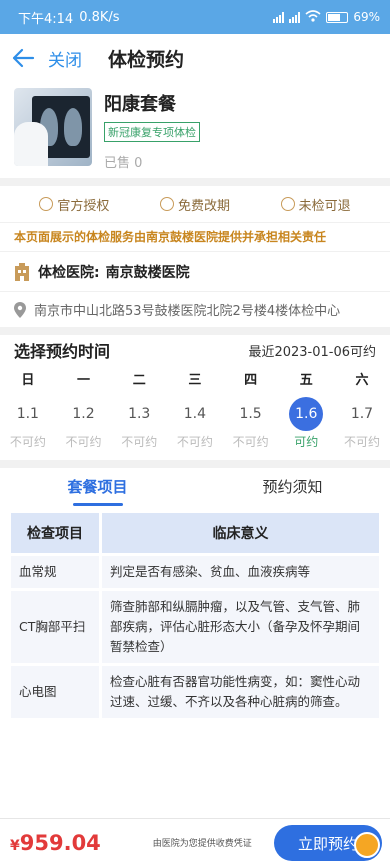 This screenshot has height=866, width=390. What do you see at coordinates (46, 19) in the screenshot?
I see `status-time: 下午4:14` at bounding box center [46, 19].